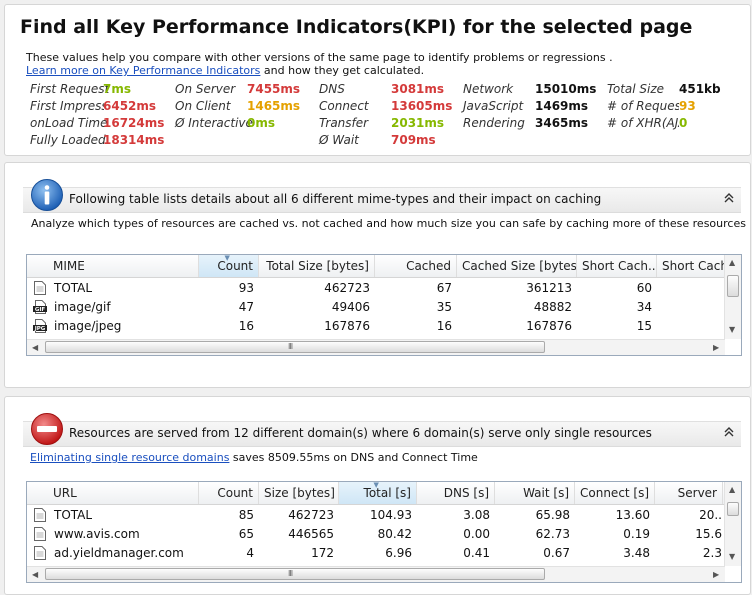  What do you see at coordinates (113, 266) in the screenshot?
I see `col-mime: MIME` at bounding box center [113, 266].